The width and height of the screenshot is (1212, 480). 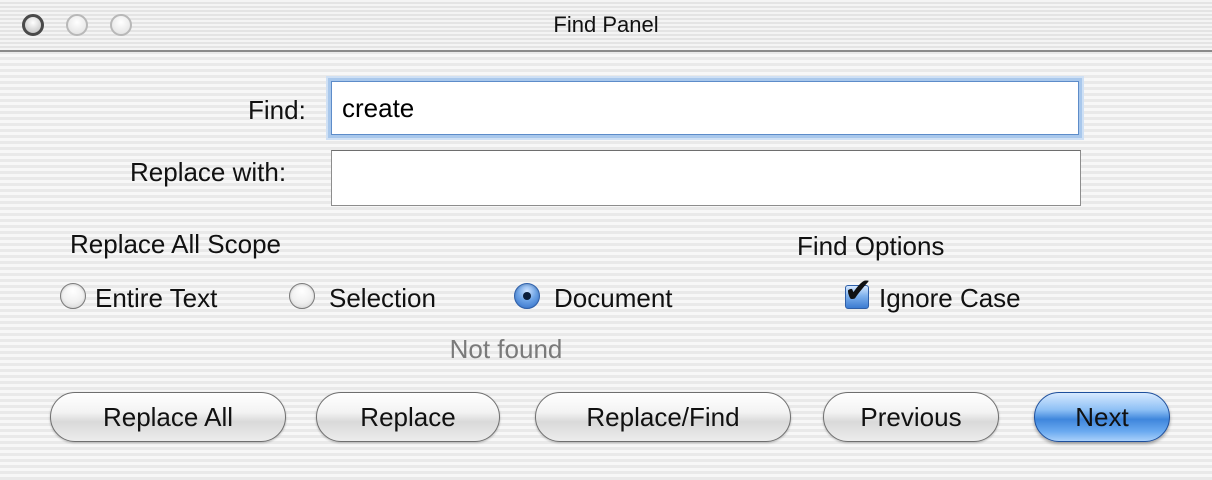 What do you see at coordinates (176, 244) in the screenshot?
I see `replace-all-scope-heading: Replace All Scope` at bounding box center [176, 244].